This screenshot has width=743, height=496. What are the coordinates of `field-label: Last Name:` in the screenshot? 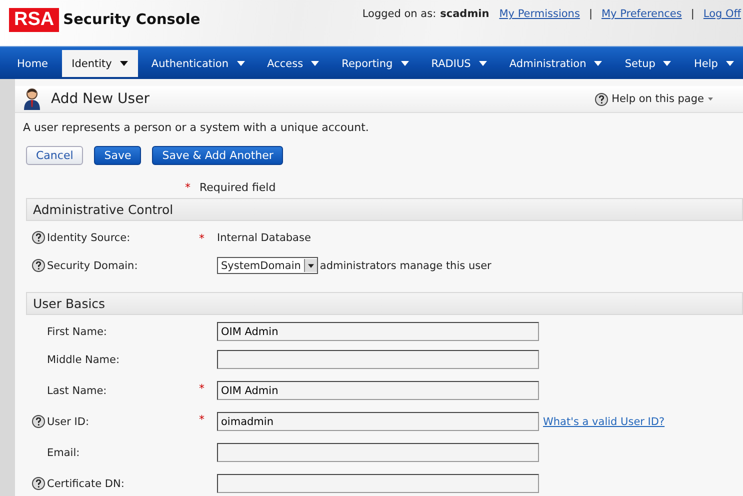 It's located at (77, 390).